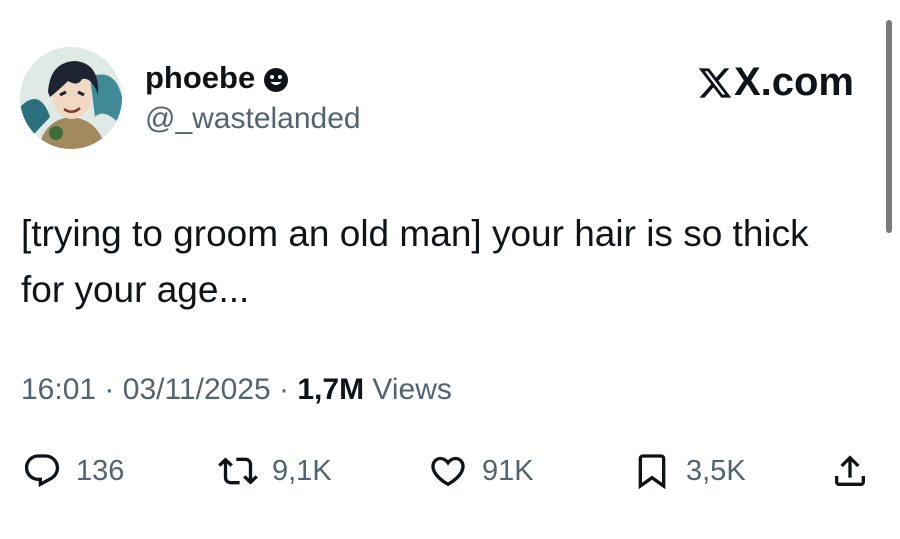  I want to click on x-logo-icon, so click(715, 82).